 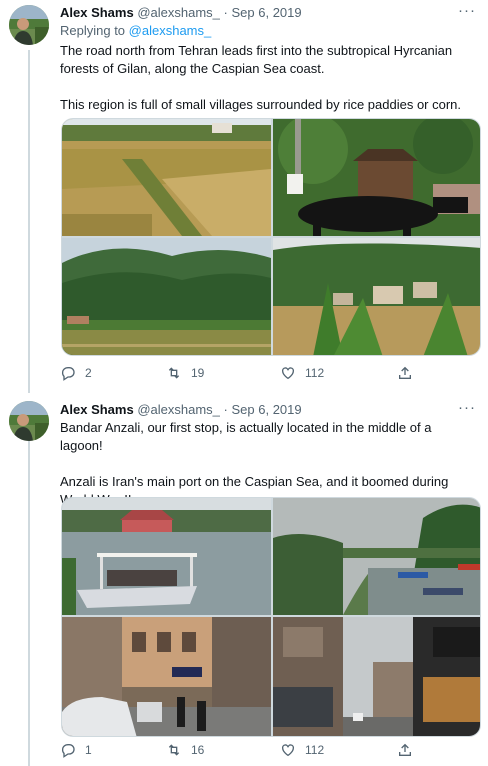 What do you see at coordinates (376, 296) in the screenshot?
I see `village-corn-photo` at bounding box center [376, 296].